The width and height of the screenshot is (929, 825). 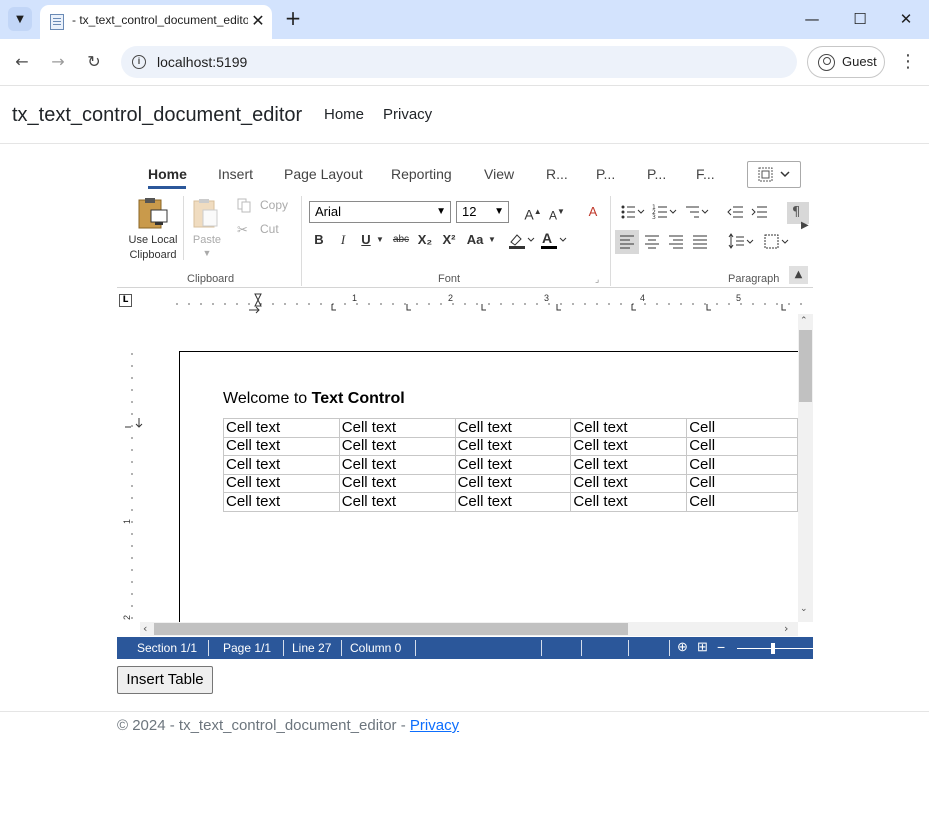 What do you see at coordinates (557, 212) in the screenshot?
I see `shrink-font-icon: A▼` at bounding box center [557, 212].